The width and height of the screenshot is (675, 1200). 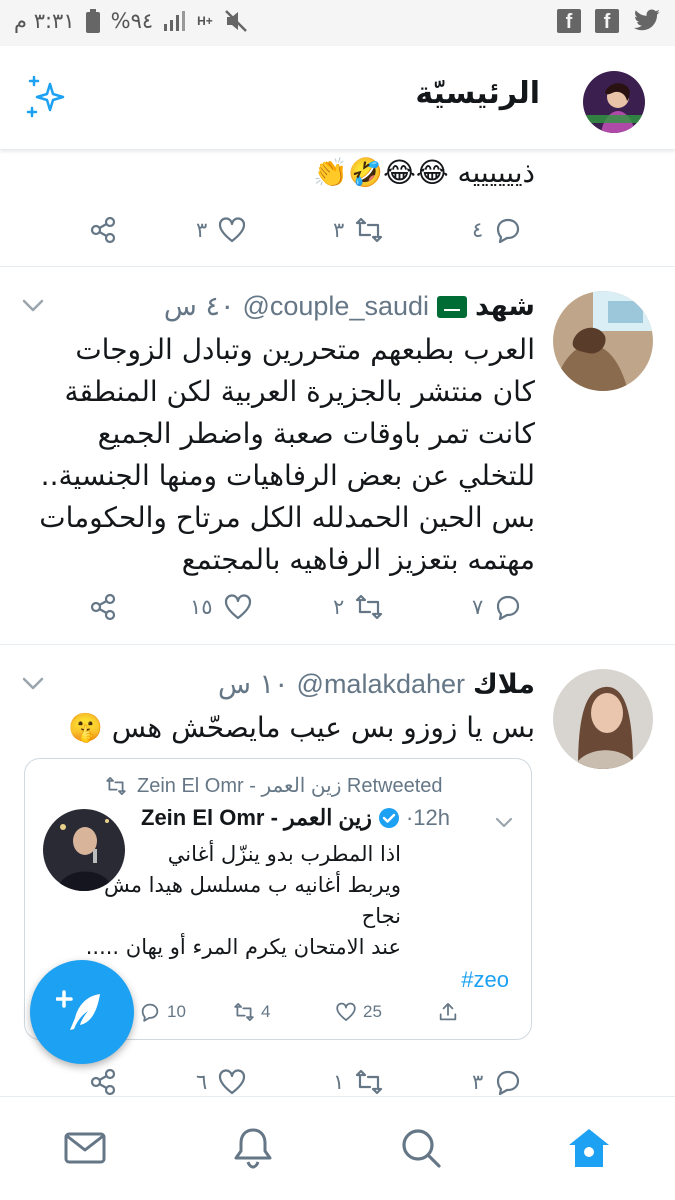 I want to click on nav-search, so click(x=421, y=1148).